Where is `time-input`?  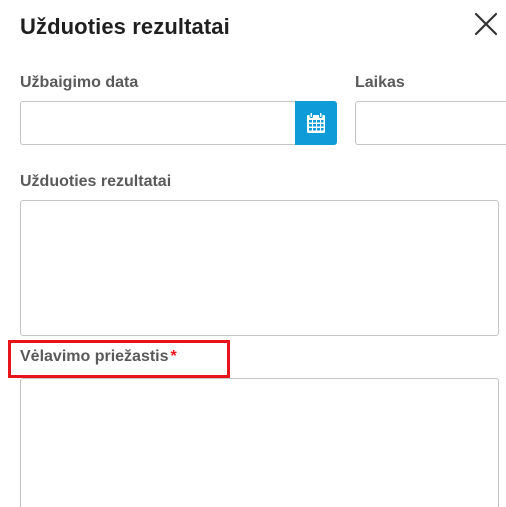
time-input is located at coordinates (430, 123).